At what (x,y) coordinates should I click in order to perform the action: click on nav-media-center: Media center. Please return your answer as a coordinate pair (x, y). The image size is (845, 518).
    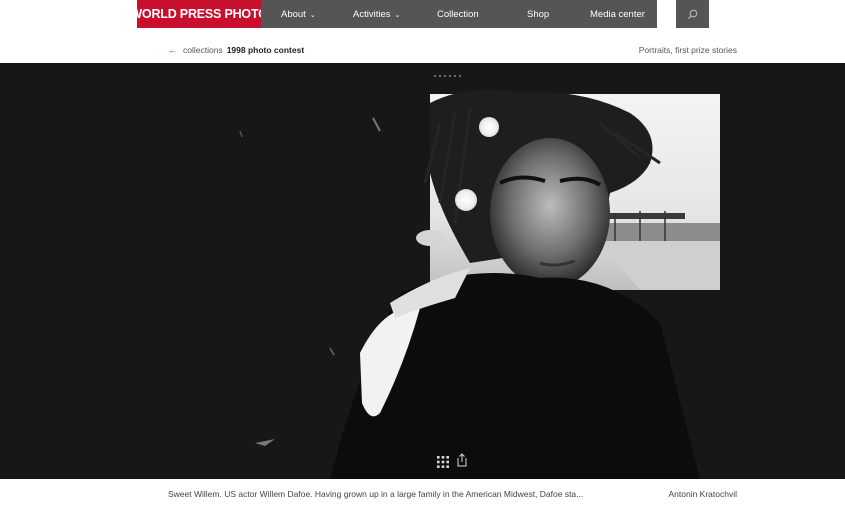
    Looking at the image, I should click on (617, 14).